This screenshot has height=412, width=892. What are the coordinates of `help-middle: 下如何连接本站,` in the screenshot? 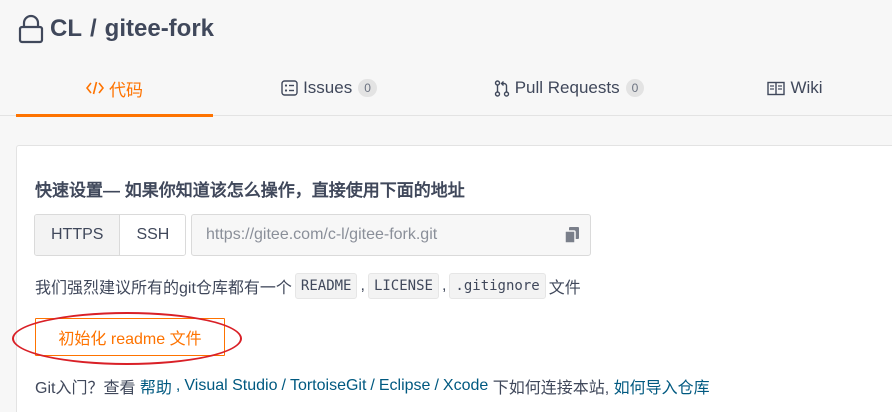 It's located at (551, 388).